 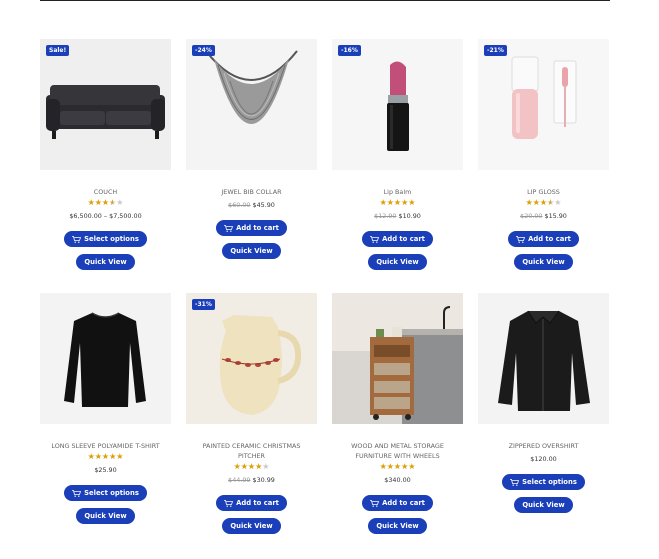 I want to click on product-price: $20.00 $15.90, so click(x=543, y=216).